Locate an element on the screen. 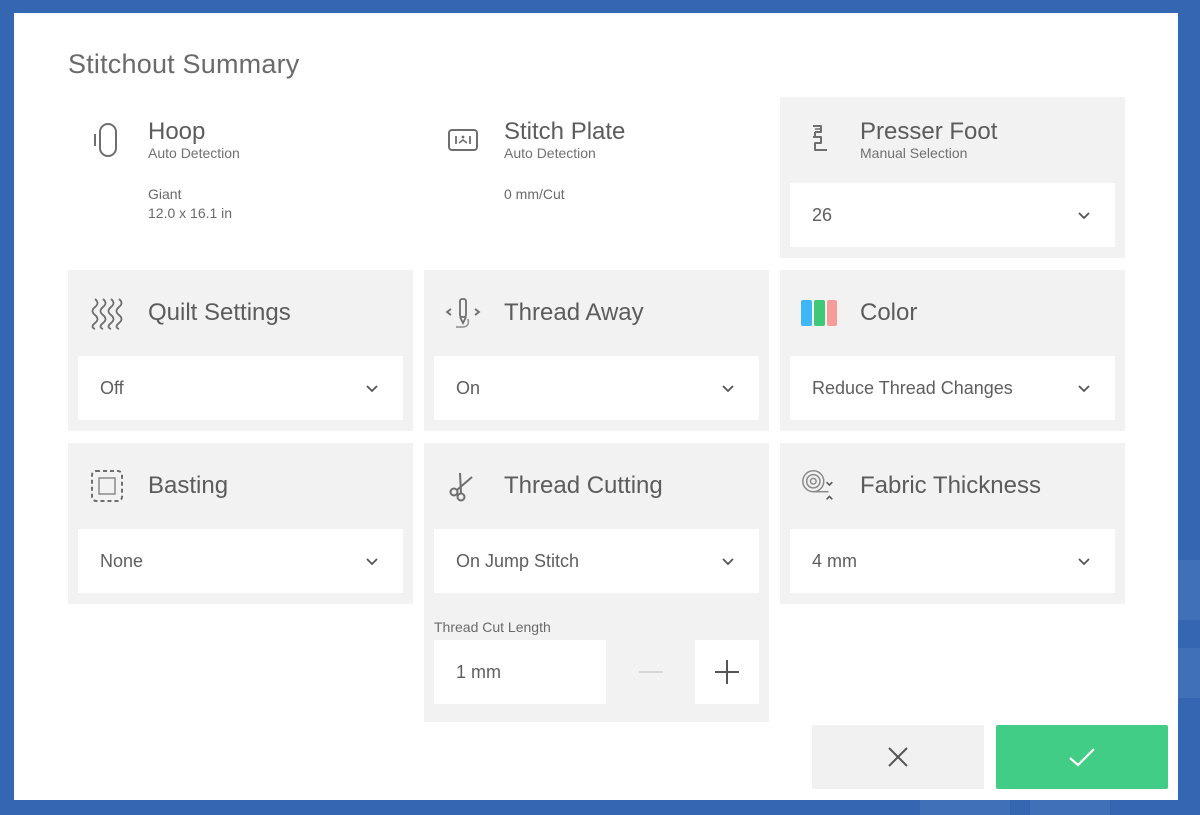 This screenshot has width=1200, height=815. dialog-title: Stitchout Summary is located at coordinates (184, 64).